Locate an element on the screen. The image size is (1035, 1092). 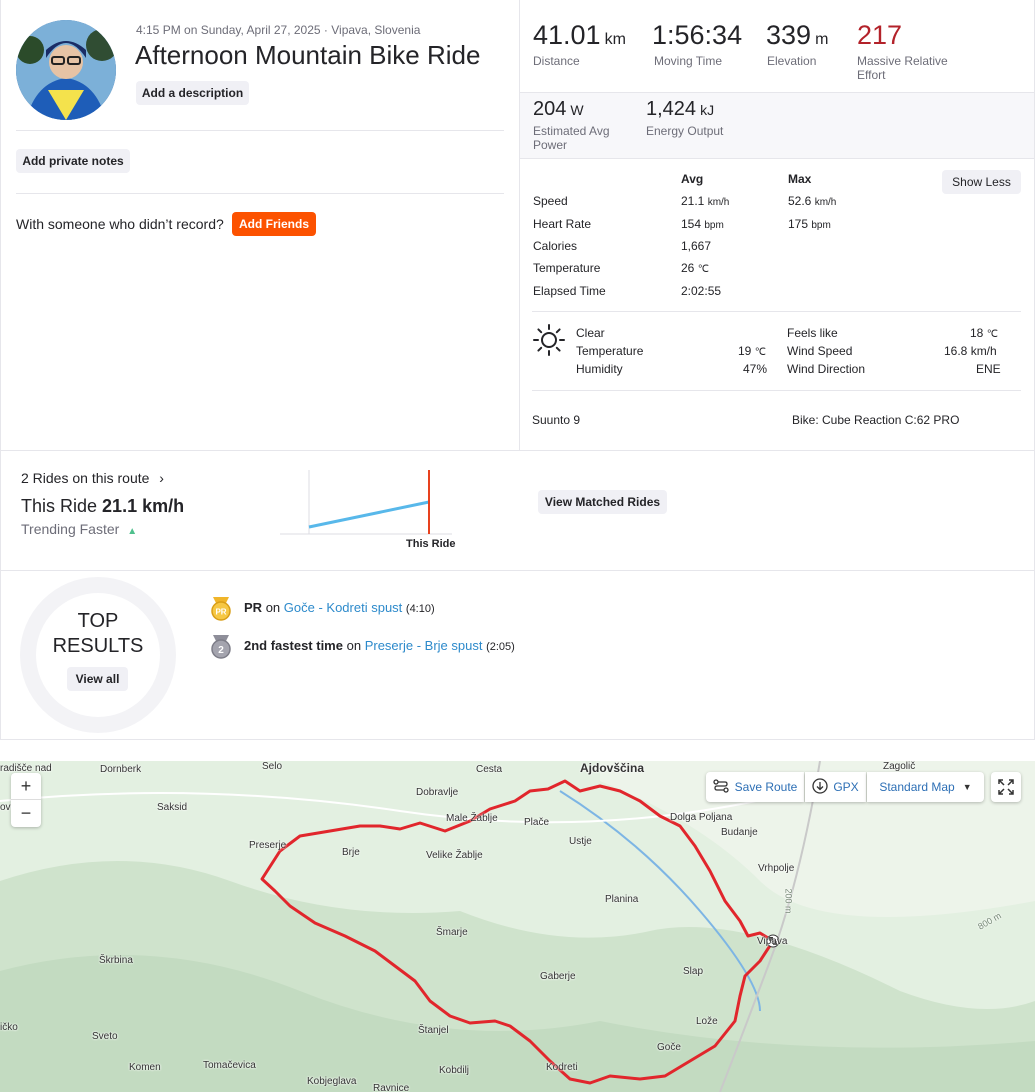
weather-wind-direction-label: Wind Direction is located at coordinates (826, 369).